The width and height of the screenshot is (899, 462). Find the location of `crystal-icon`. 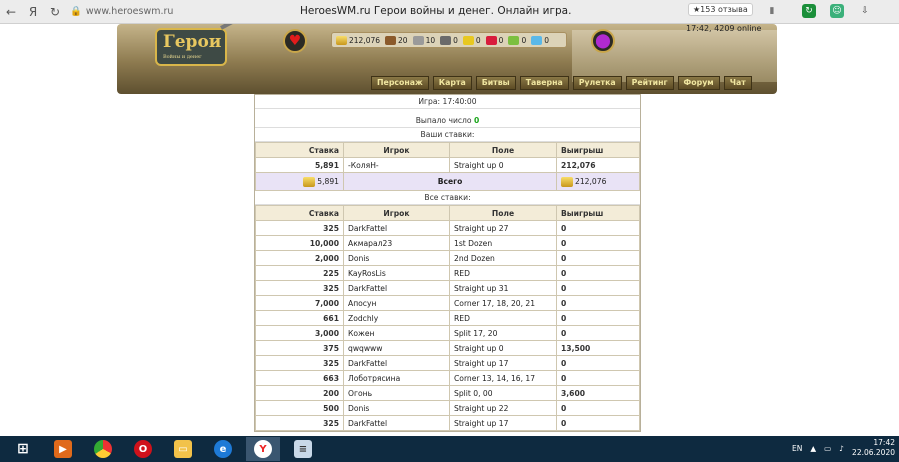

crystal-icon is located at coordinates (491, 40).